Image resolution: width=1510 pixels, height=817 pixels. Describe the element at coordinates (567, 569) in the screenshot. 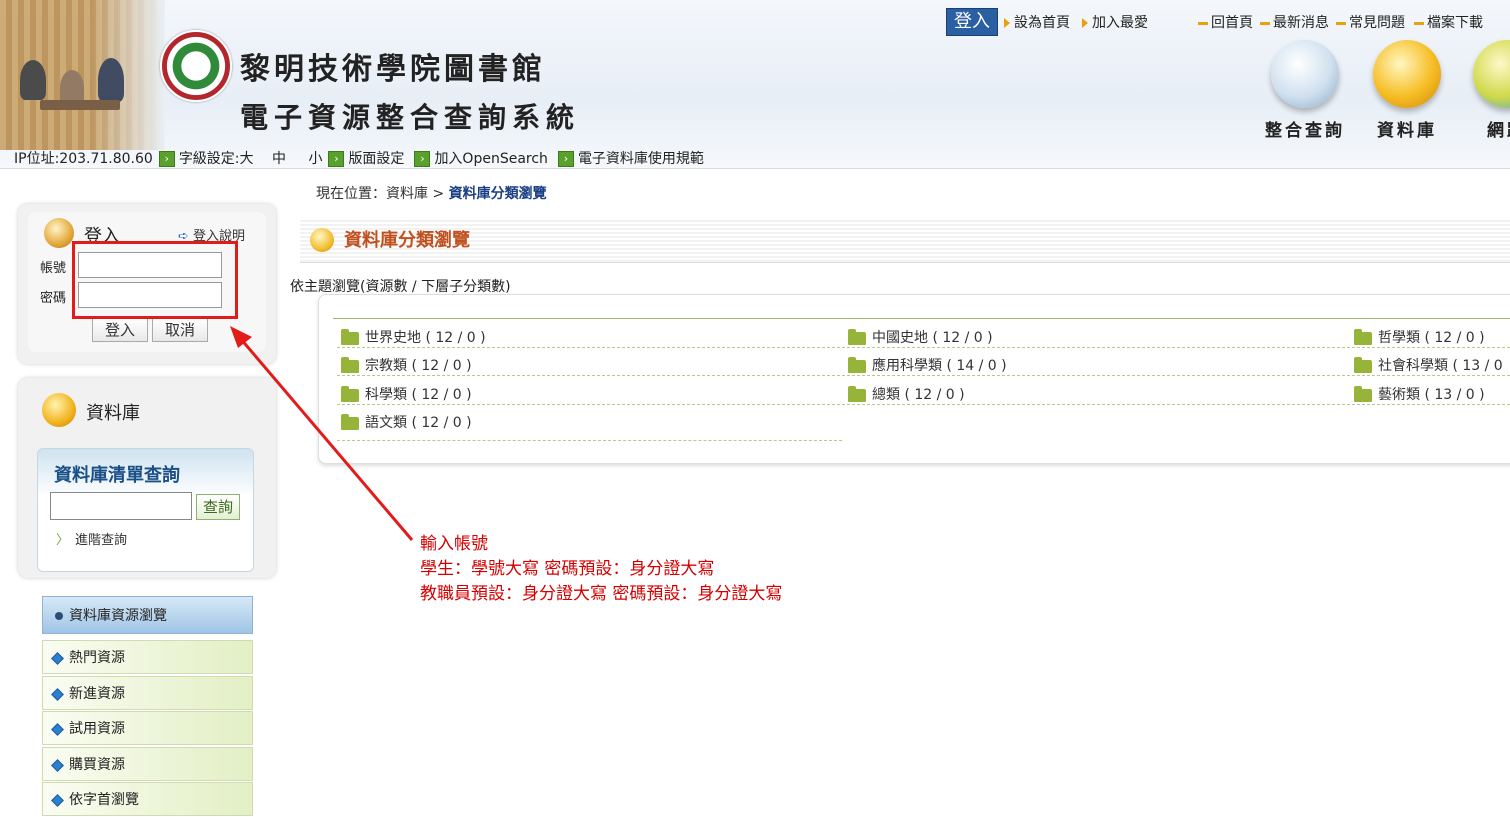

I see `annotation-line-2: 學生：學號大寫 密碼預設：身分證大寫` at that location.